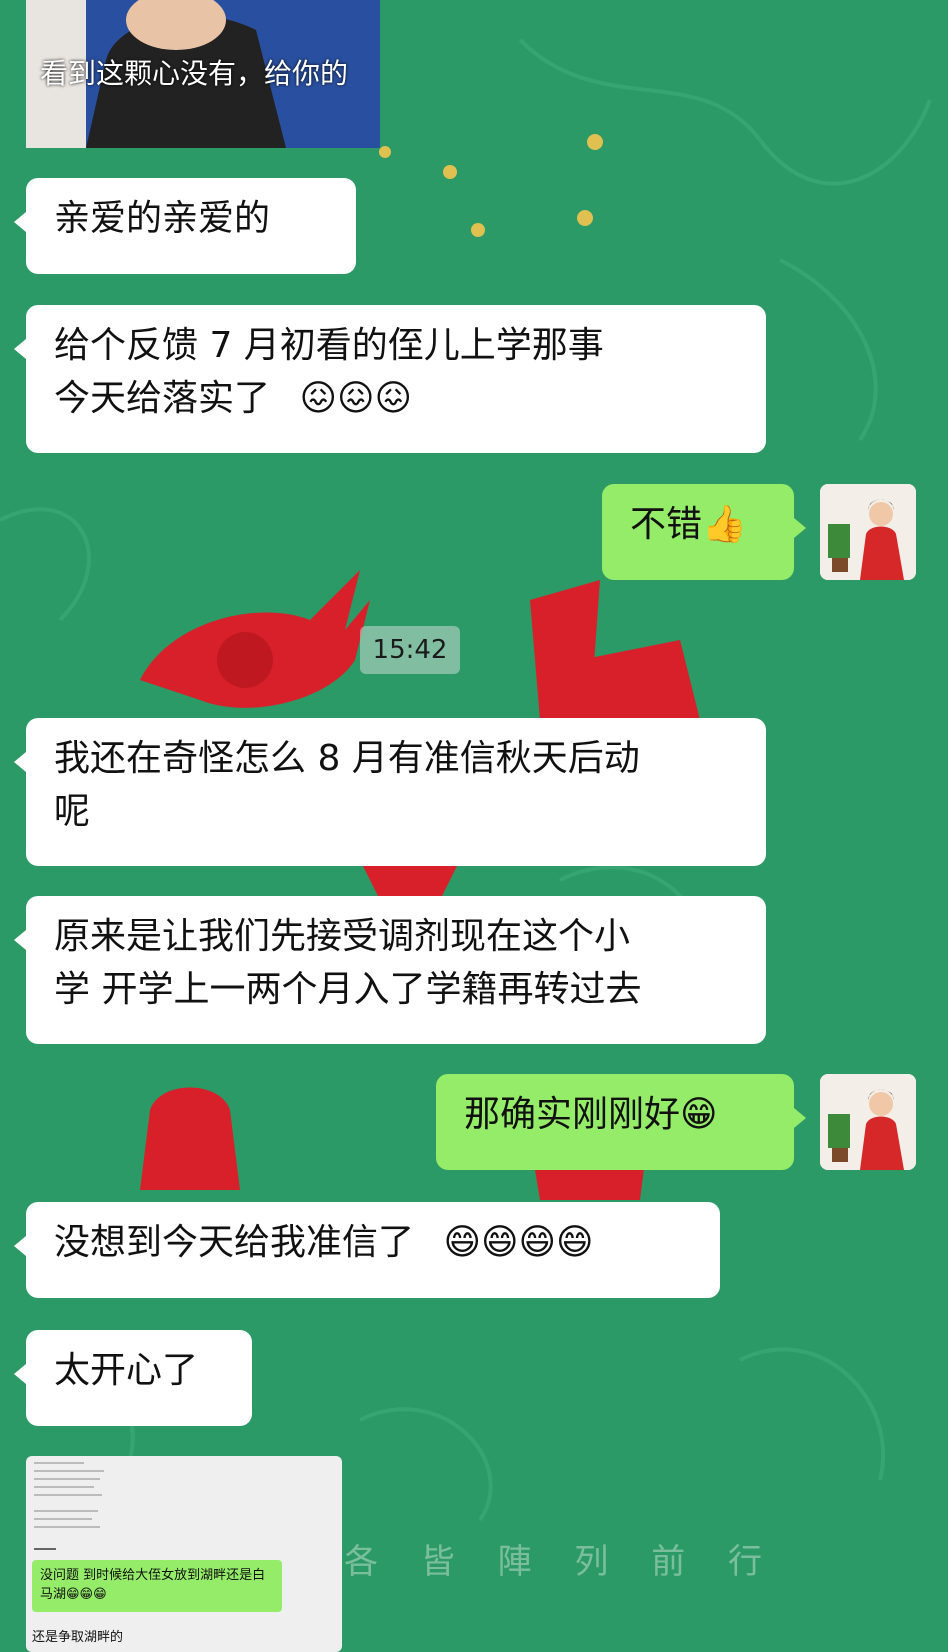  Describe the element at coordinates (356, 398) in the screenshot. I see `confounded-face-emoji-icon: 😖😖😖` at that location.